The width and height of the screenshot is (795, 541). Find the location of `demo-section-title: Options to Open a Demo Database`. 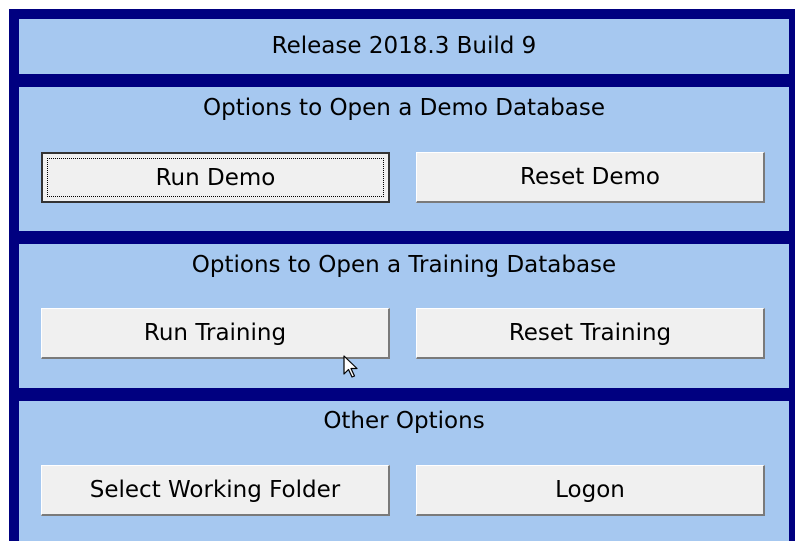

demo-section-title: Options to Open a Demo Database is located at coordinates (404, 108).